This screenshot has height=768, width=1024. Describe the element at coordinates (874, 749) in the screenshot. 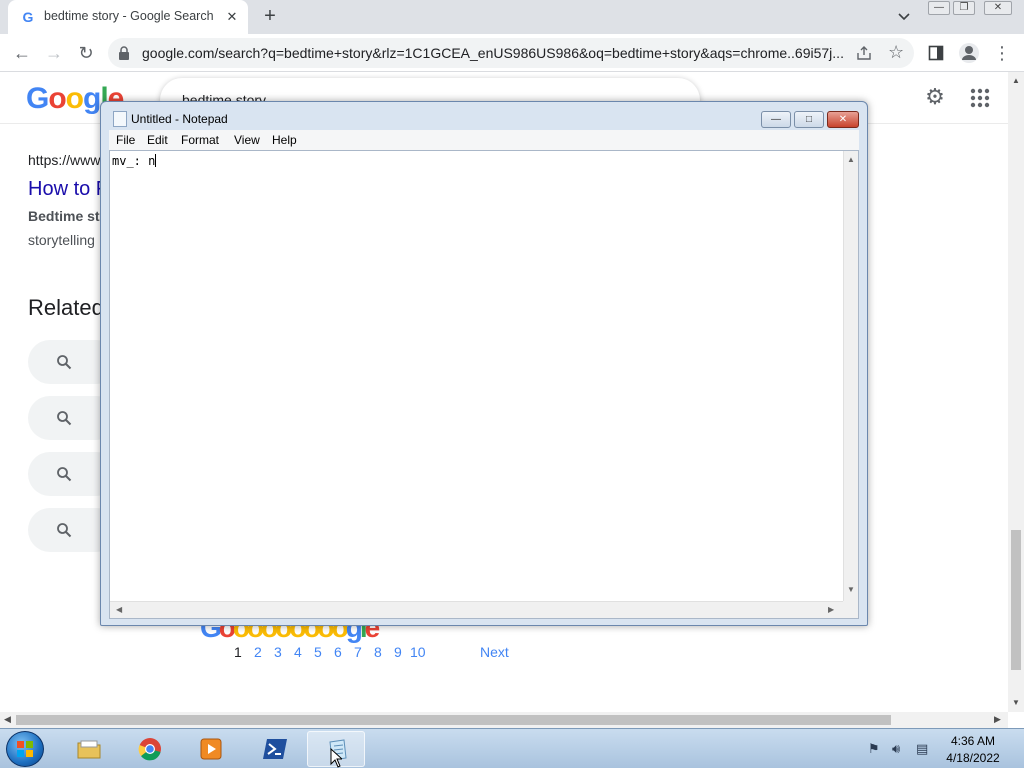

I see `action-center-flag-icon: ⚑` at that location.